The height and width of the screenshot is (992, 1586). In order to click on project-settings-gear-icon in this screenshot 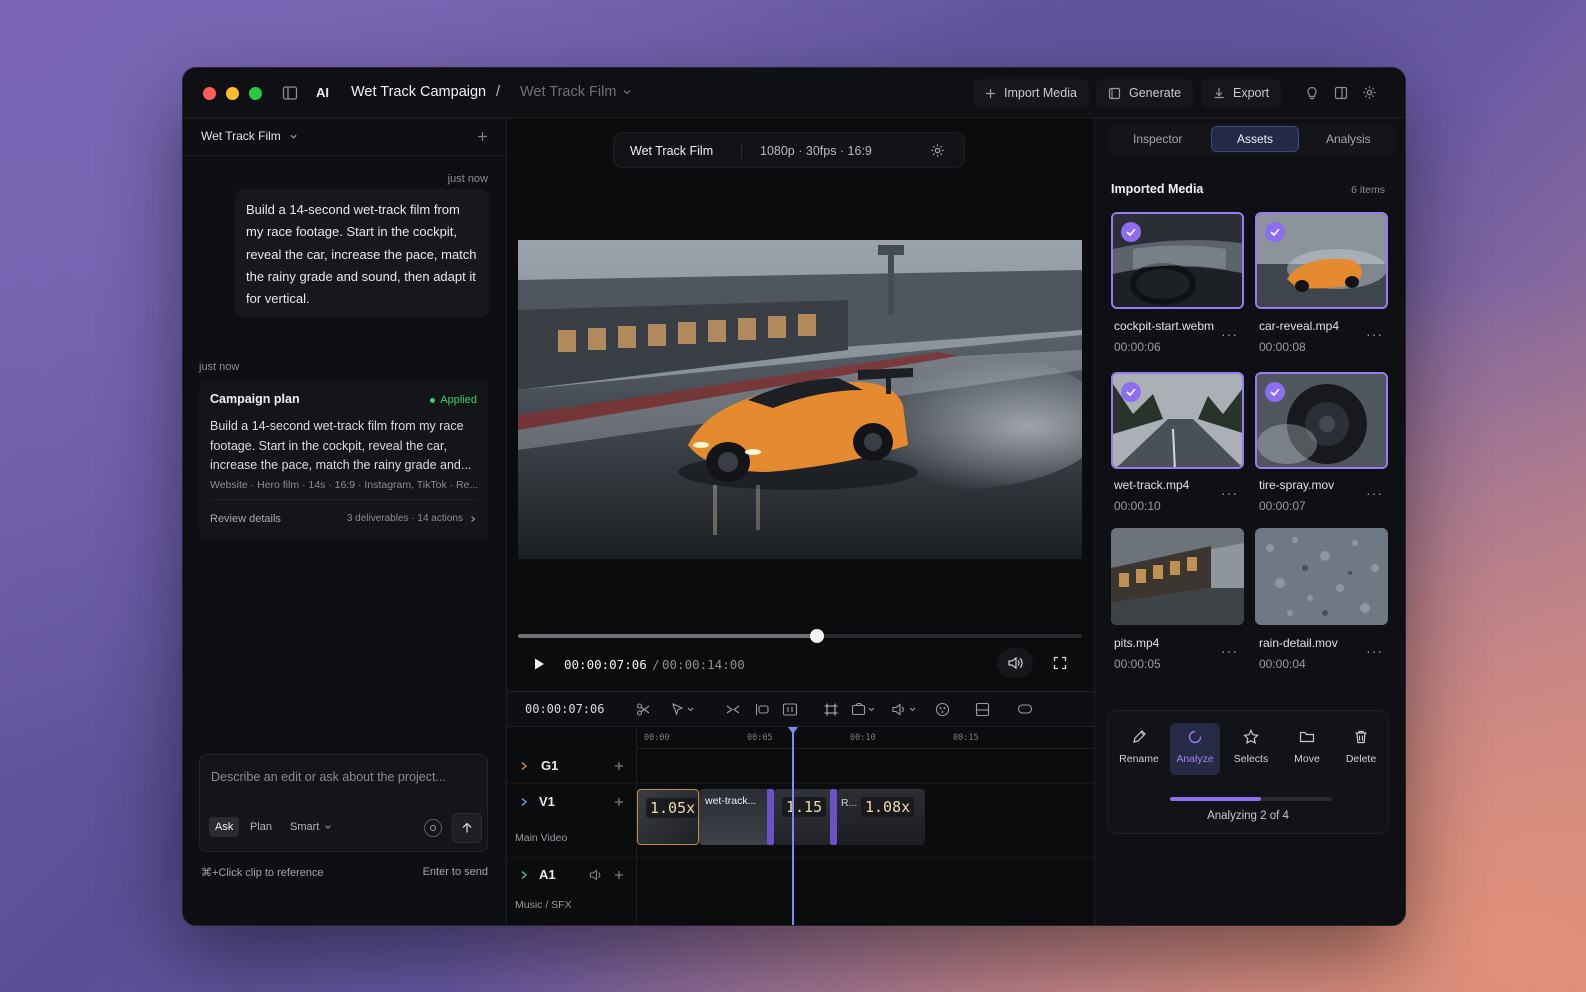, I will do `click(937, 150)`.